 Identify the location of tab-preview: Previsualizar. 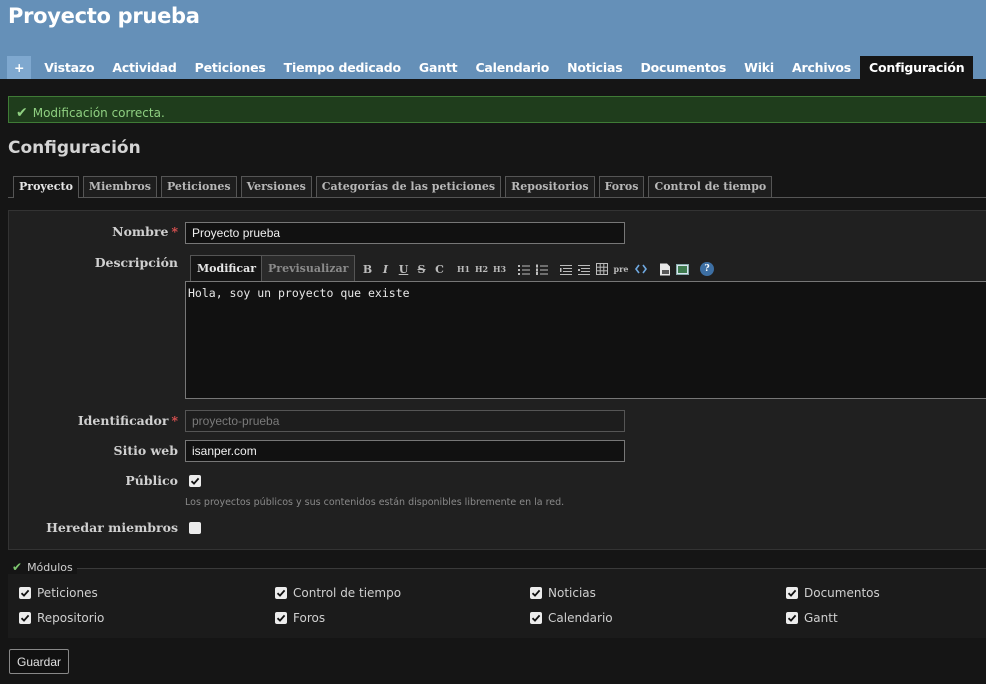
(308, 268).